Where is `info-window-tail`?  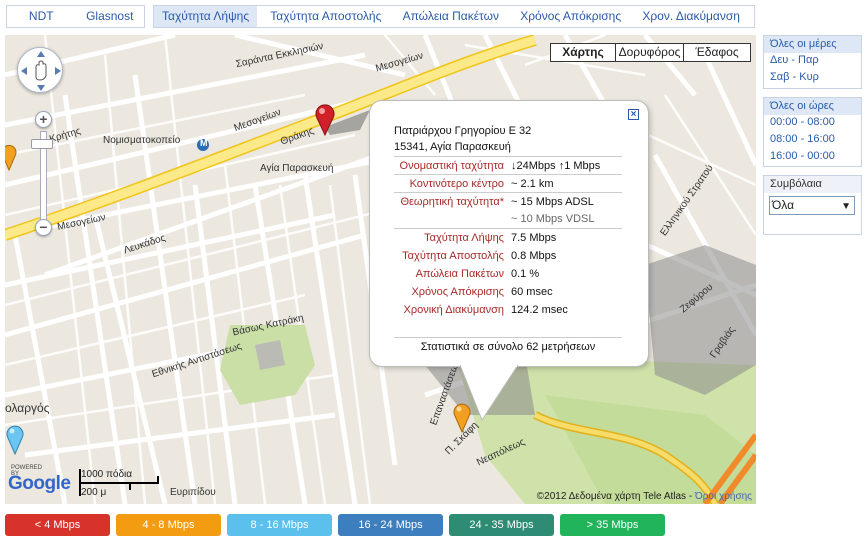
info-window-tail is located at coordinates (489, 393).